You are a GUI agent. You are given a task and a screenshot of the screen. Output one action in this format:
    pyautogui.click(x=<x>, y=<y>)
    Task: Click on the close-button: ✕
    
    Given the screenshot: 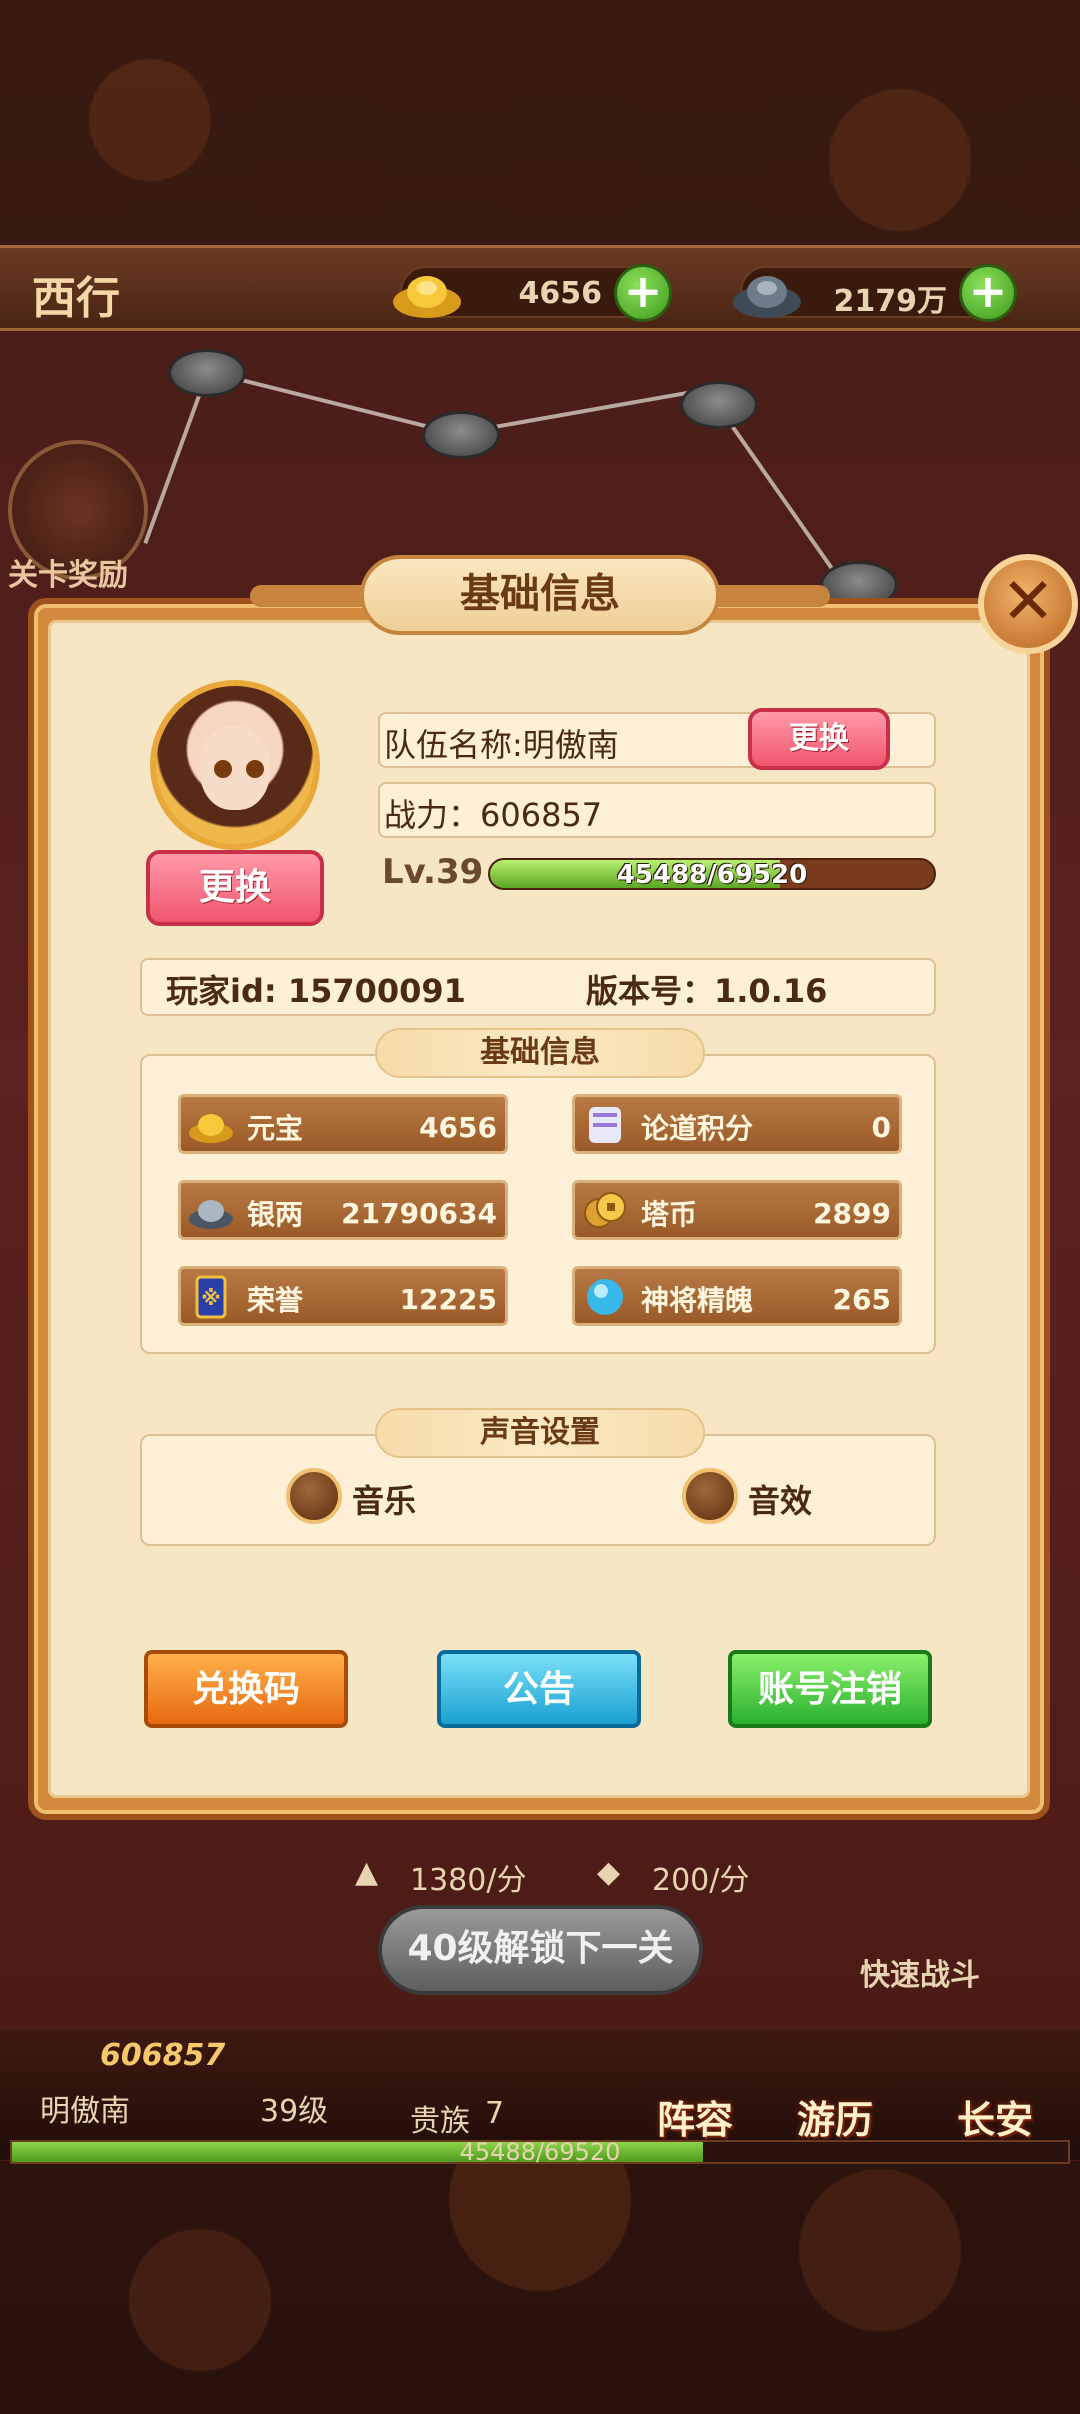 What is the action you would take?
    pyautogui.click(x=1028, y=604)
    